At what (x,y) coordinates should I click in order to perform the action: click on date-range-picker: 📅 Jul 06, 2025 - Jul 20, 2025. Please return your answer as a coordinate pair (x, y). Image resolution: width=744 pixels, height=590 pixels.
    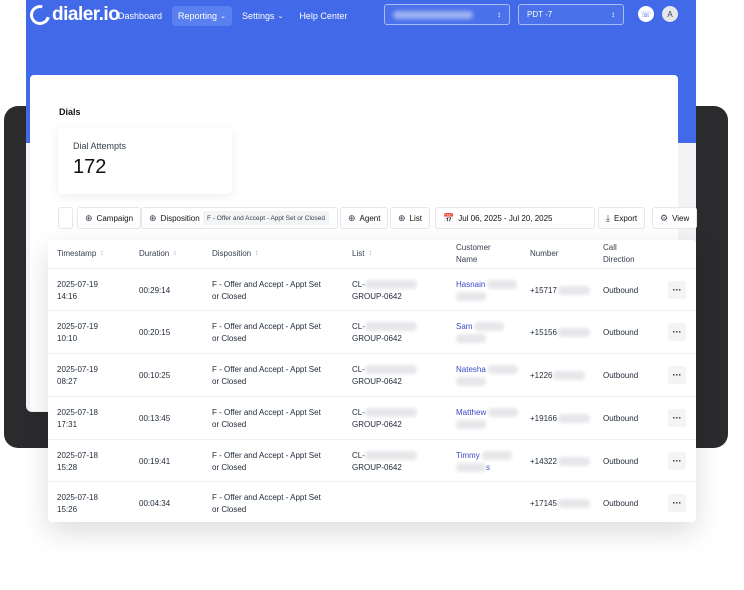
    Looking at the image, I should click on (515, 218).